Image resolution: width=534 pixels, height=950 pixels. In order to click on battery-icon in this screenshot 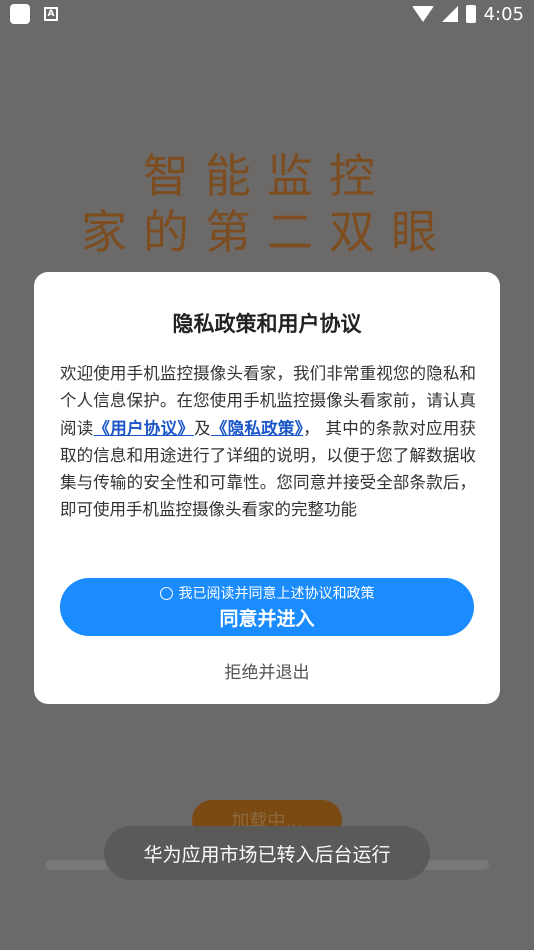, I will do `click(470, 14)`.